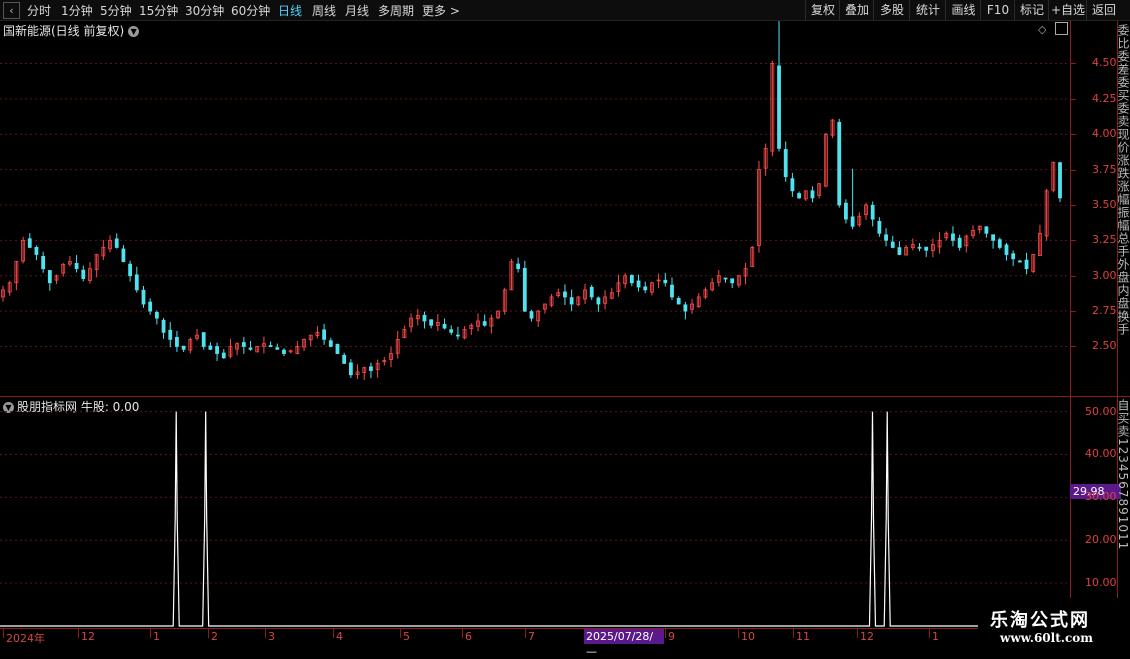  What do you see at coordinates (158, 10) in the screenshot?
I see `period-15min: 15分钟` at bounding box center [158, 10].